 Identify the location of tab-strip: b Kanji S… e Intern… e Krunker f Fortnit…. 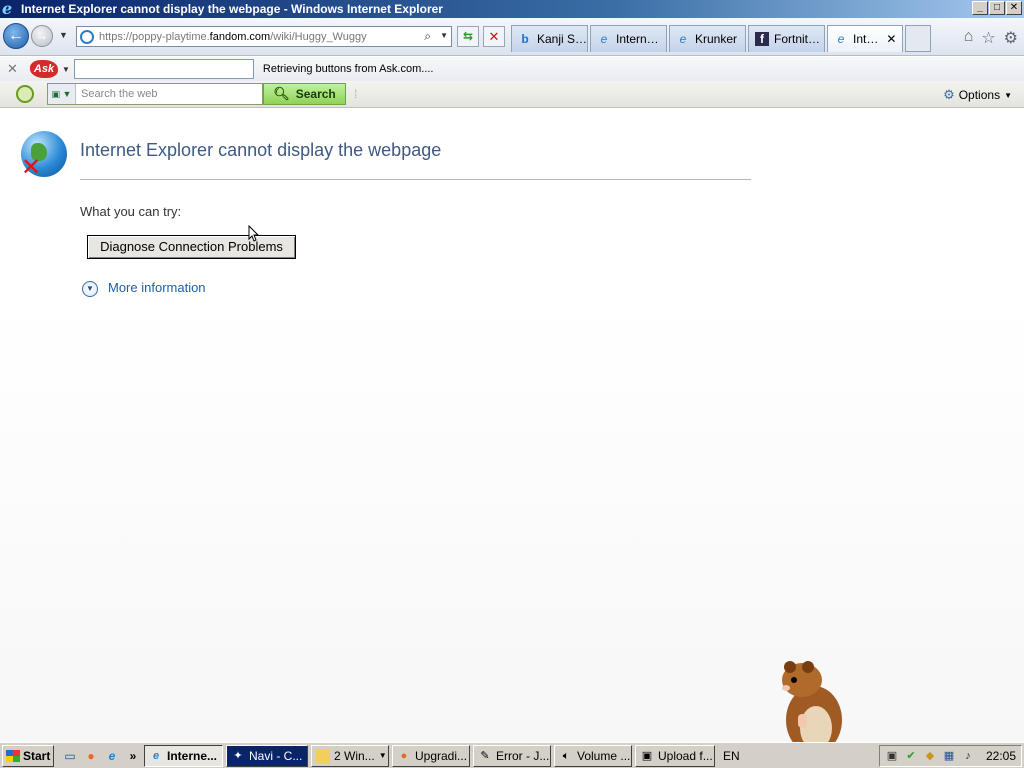
(721, 38).